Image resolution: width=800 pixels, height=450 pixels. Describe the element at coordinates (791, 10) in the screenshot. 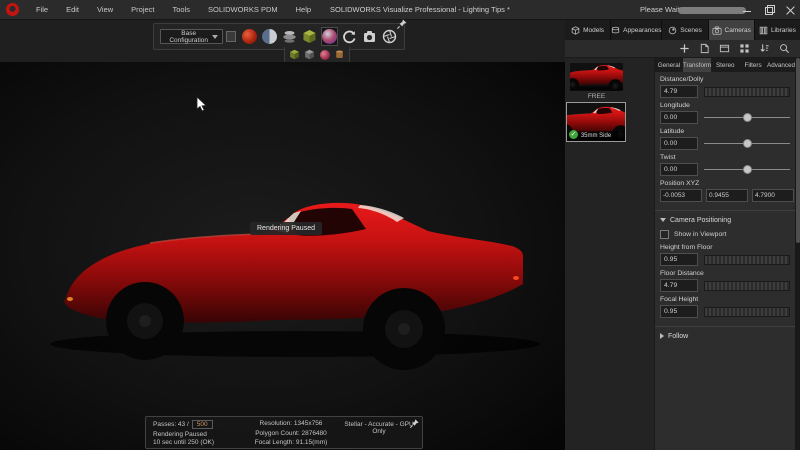

I see `close-button` at that location.